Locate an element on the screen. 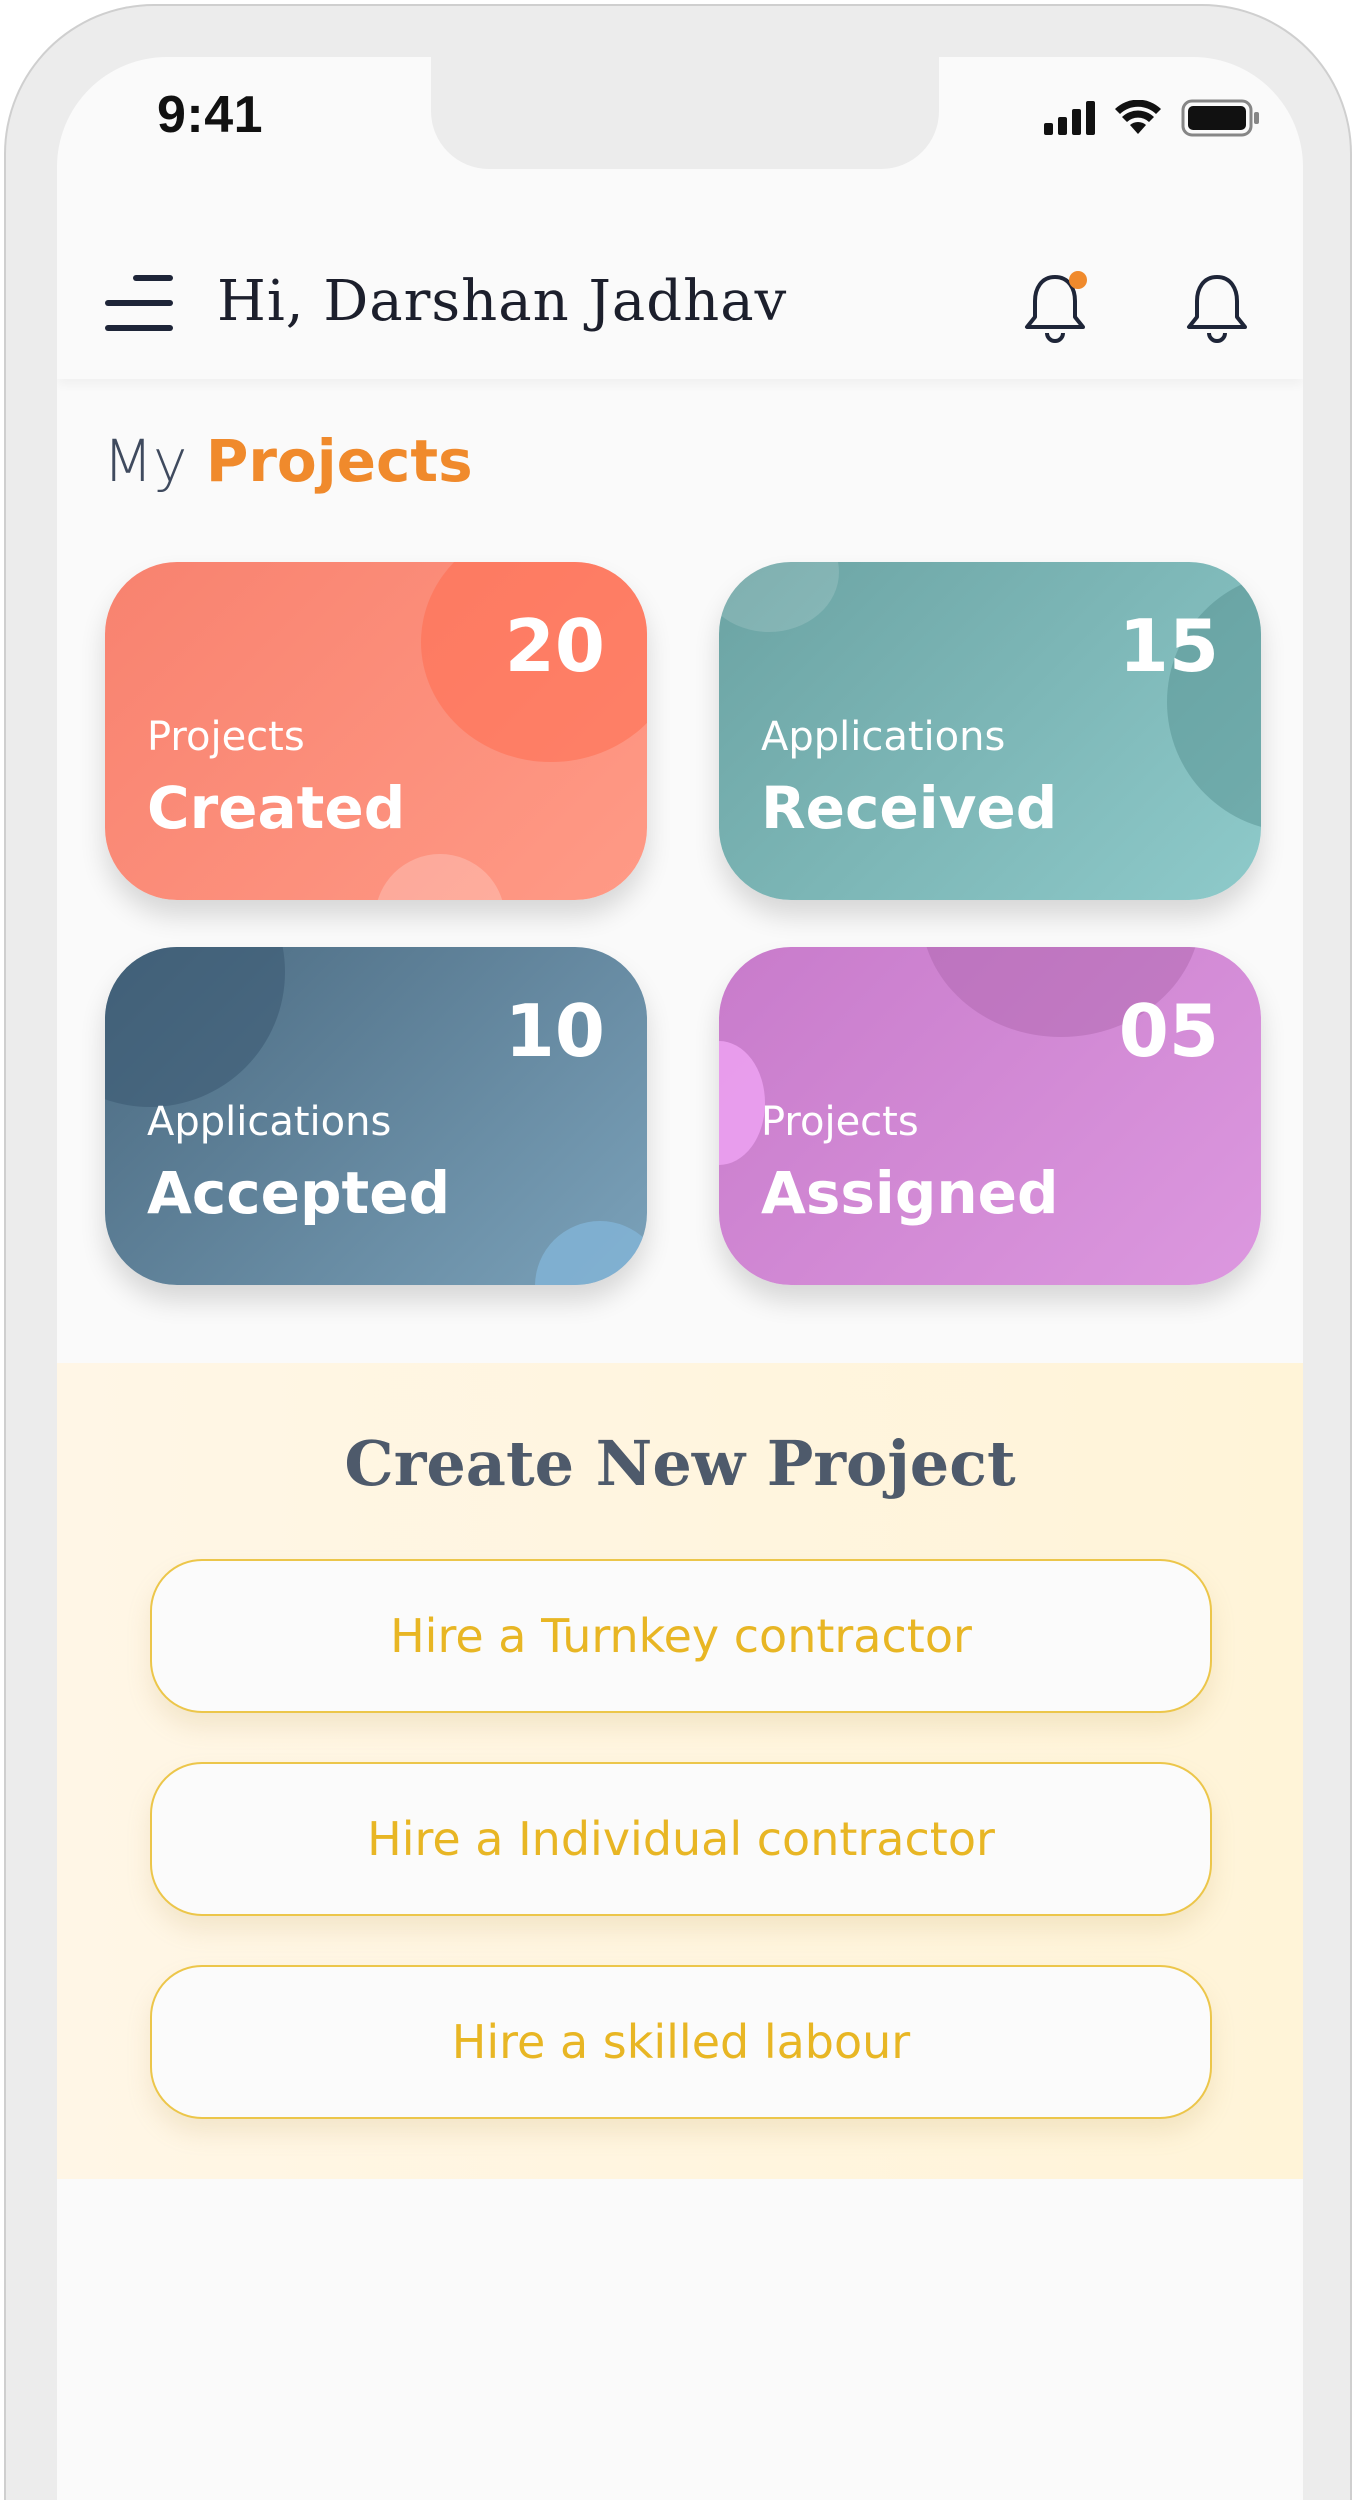 Image resolution: width=1355 pixels, height=2500 pixels. status-time: 9:41 is located at coordinates (210, 115).